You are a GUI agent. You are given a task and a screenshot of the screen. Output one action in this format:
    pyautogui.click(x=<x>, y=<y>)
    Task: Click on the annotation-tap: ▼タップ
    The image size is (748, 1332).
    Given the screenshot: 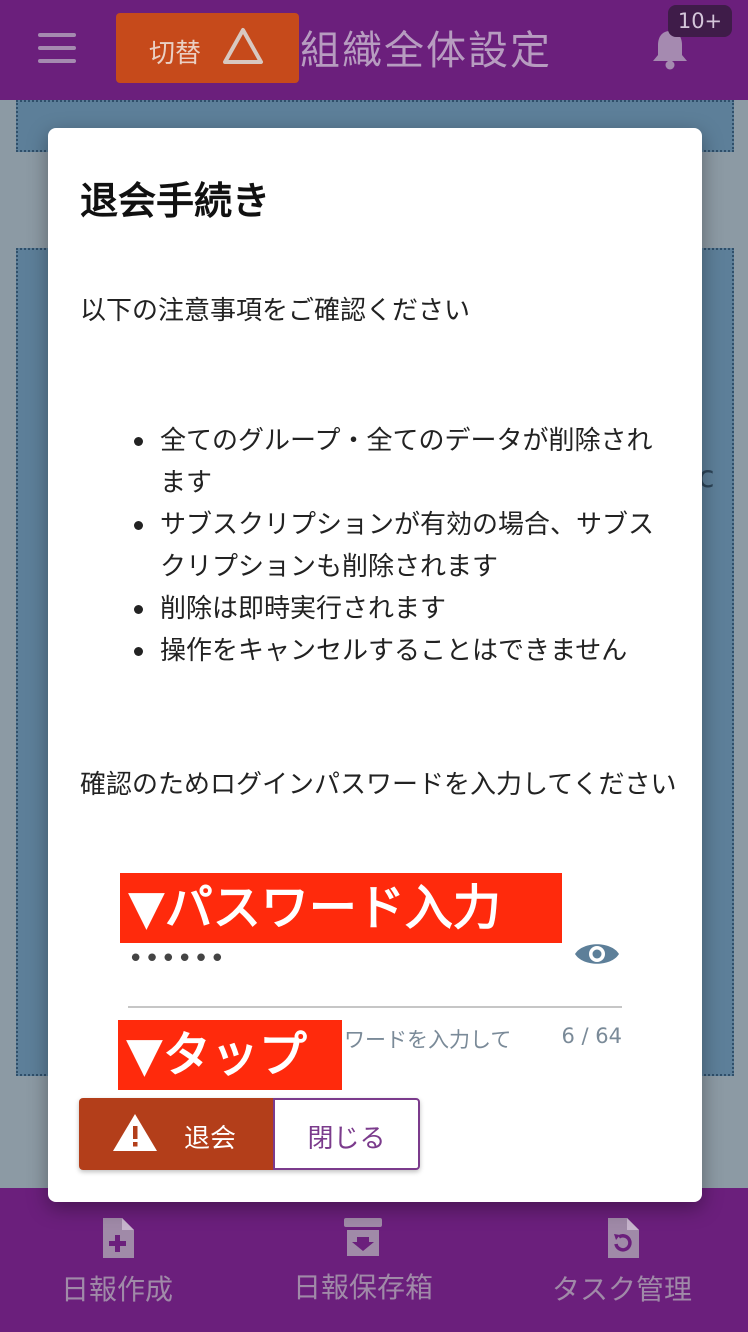 What is the action you would take?
    pyautogui.click(x=230, y=1055)
    